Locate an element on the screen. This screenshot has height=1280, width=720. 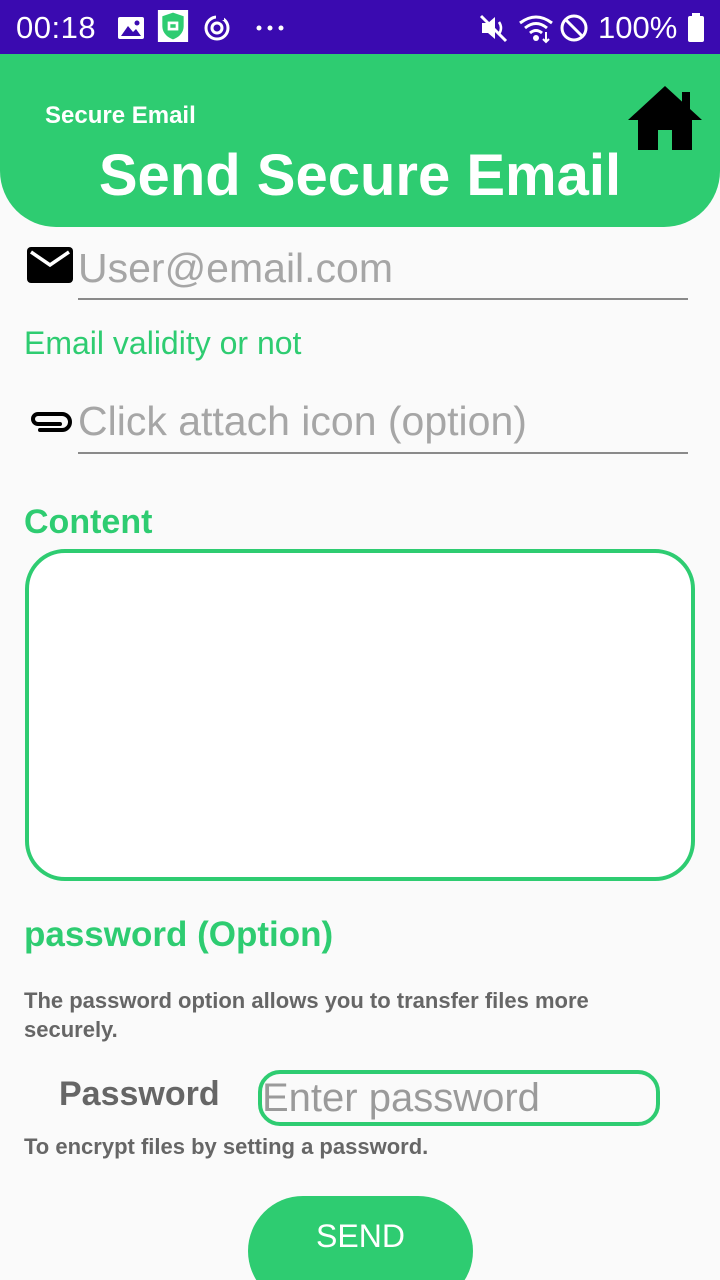
battery-icon is located at coordinates (696, 27).